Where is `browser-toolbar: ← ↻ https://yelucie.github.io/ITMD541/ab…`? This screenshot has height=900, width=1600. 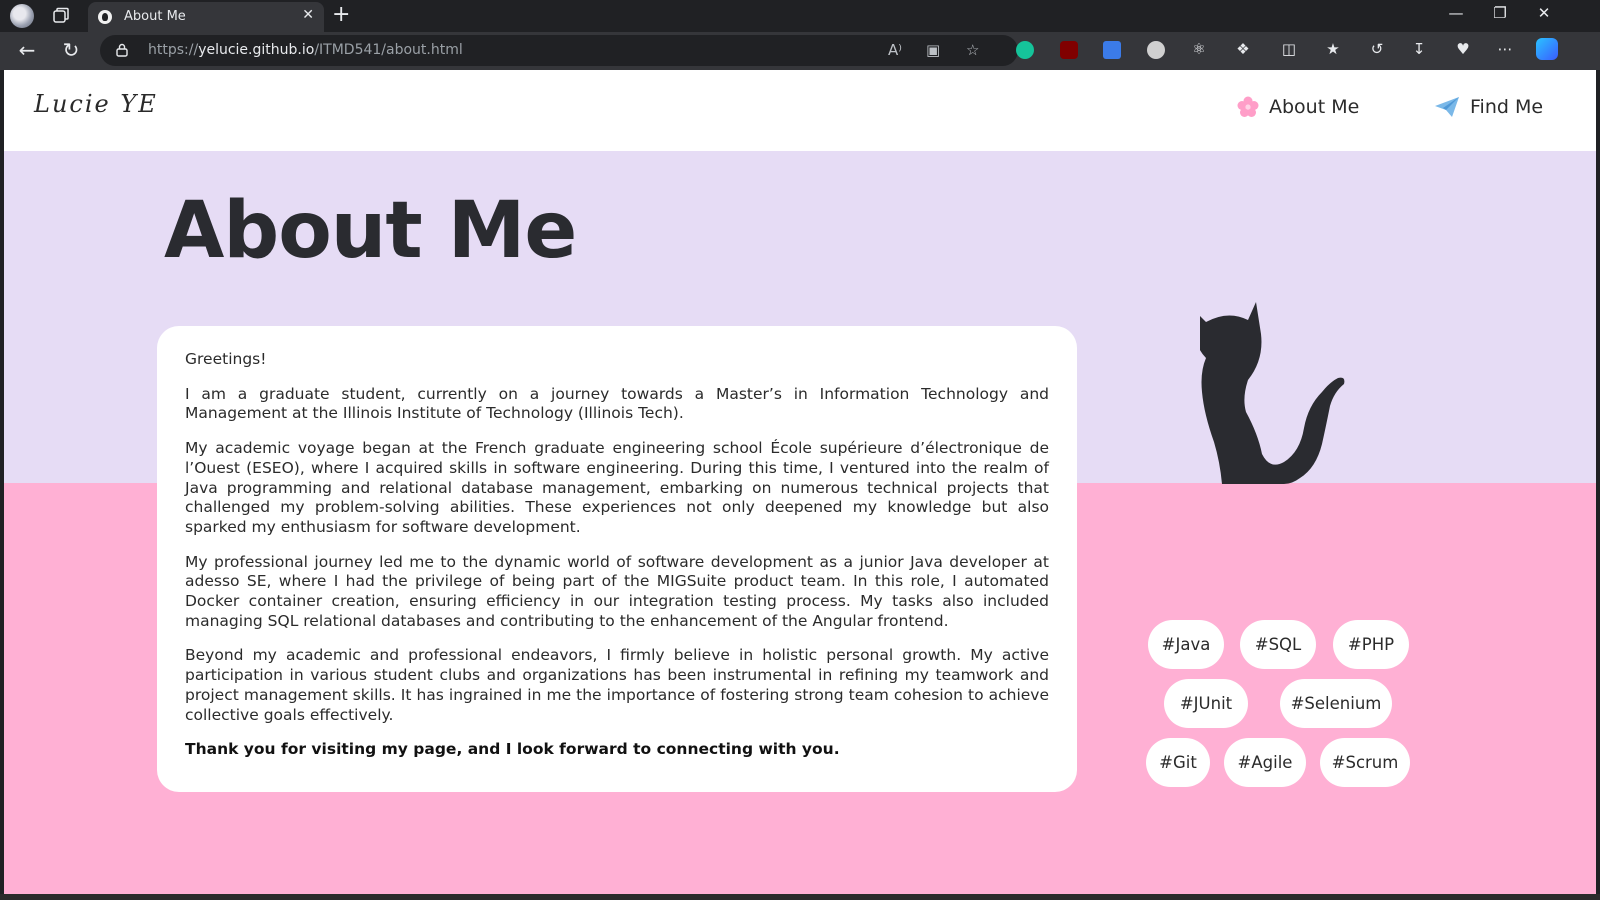 browser-toolbar: ← ↻ https://yelucie.github.io/ITMD541/ab… is located at coordinates (800, 51).